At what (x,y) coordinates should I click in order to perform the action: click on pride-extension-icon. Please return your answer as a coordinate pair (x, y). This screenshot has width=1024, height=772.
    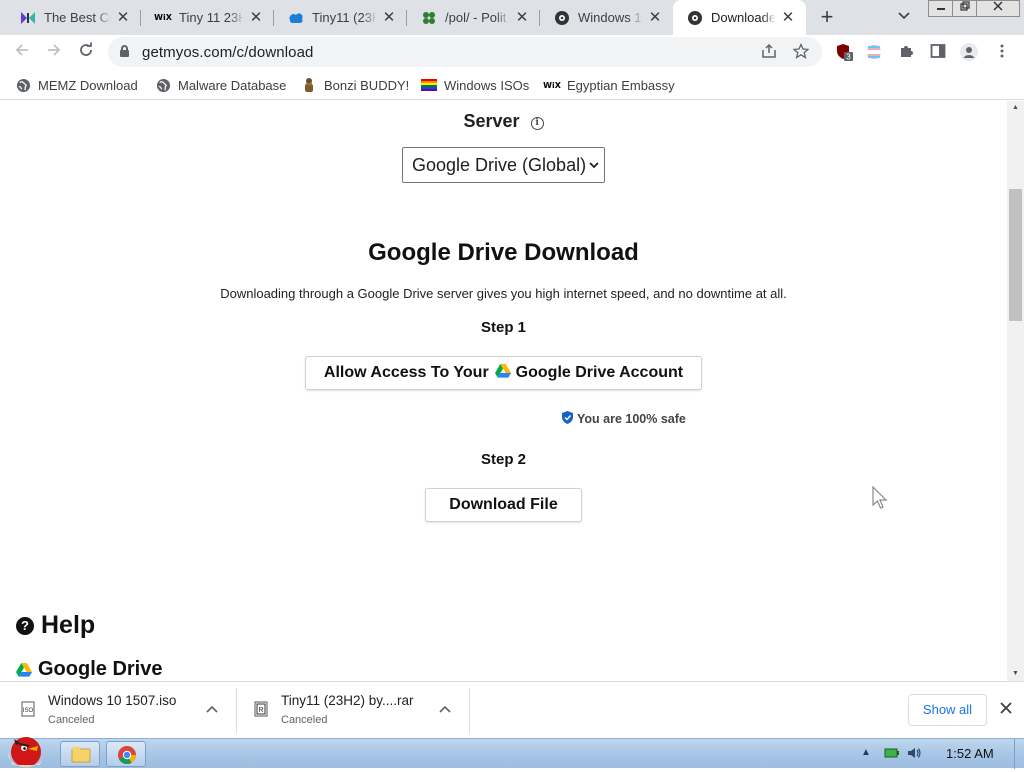
    Looking at the image, I should click on (874, 52).